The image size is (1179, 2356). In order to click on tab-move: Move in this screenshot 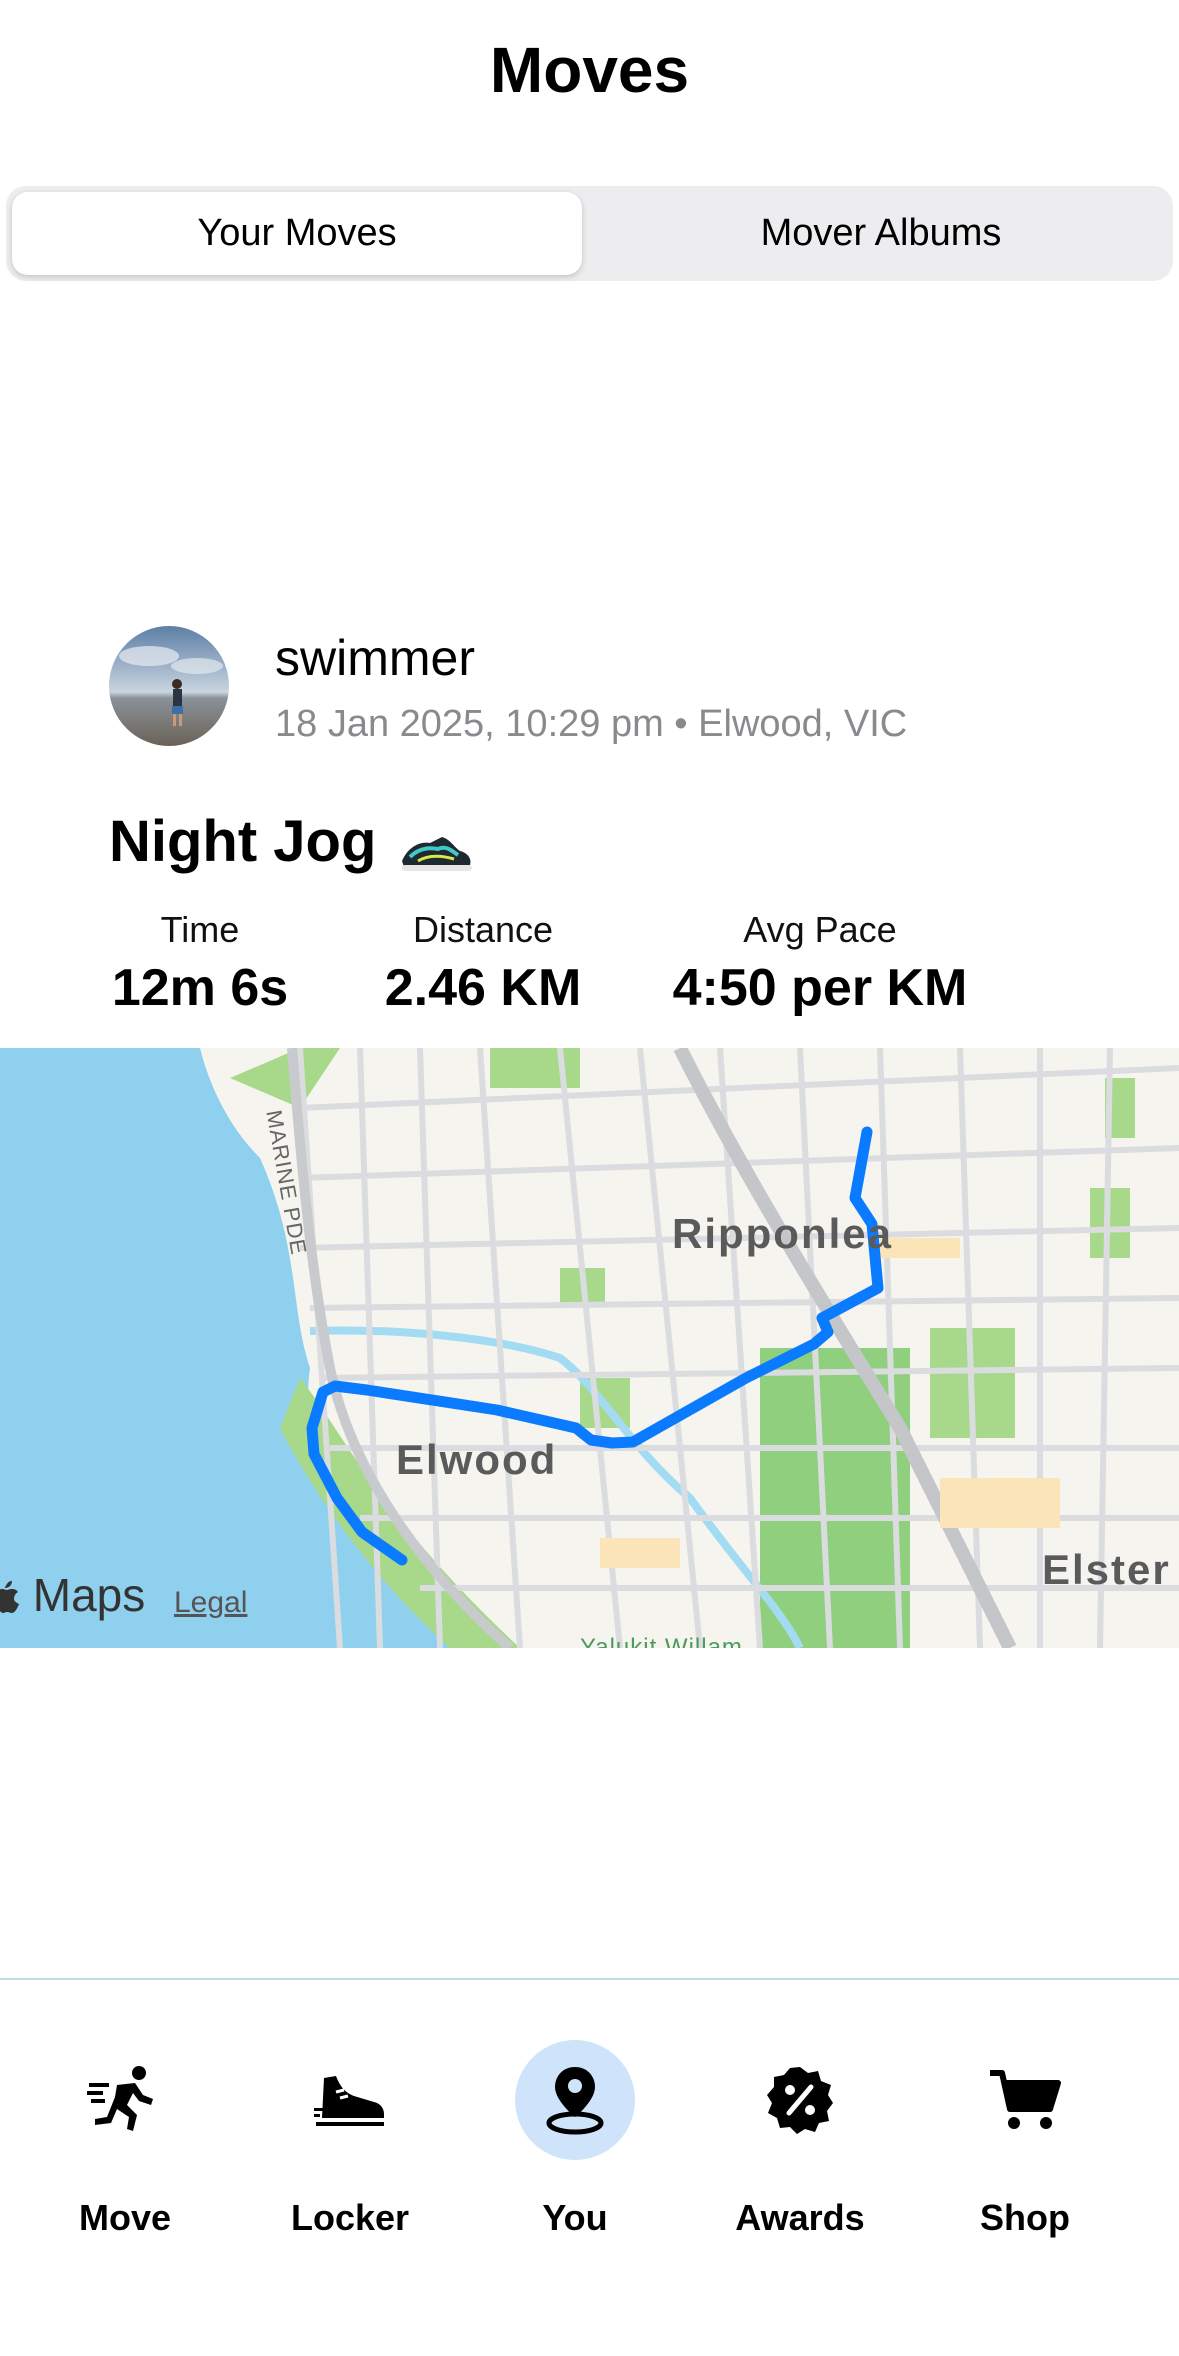, I will do `click(125, 2140)`.